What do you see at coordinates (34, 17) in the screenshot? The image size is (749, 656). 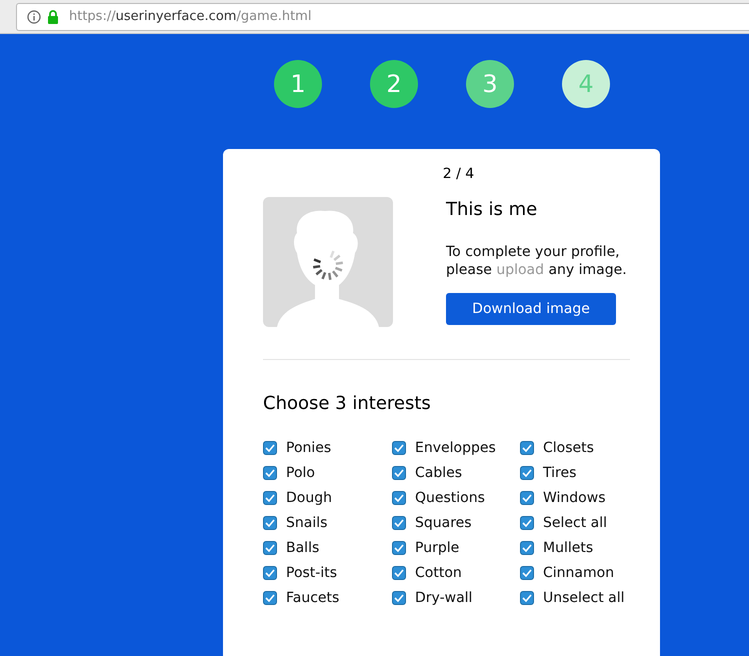 I see `info-icon` at bounding box center [34, 17].